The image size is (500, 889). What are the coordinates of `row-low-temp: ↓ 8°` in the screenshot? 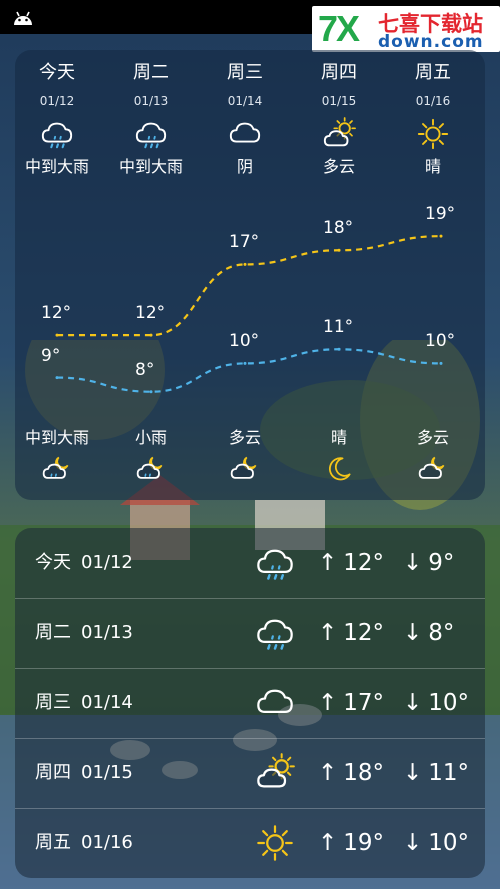 It's located at (428, 633).